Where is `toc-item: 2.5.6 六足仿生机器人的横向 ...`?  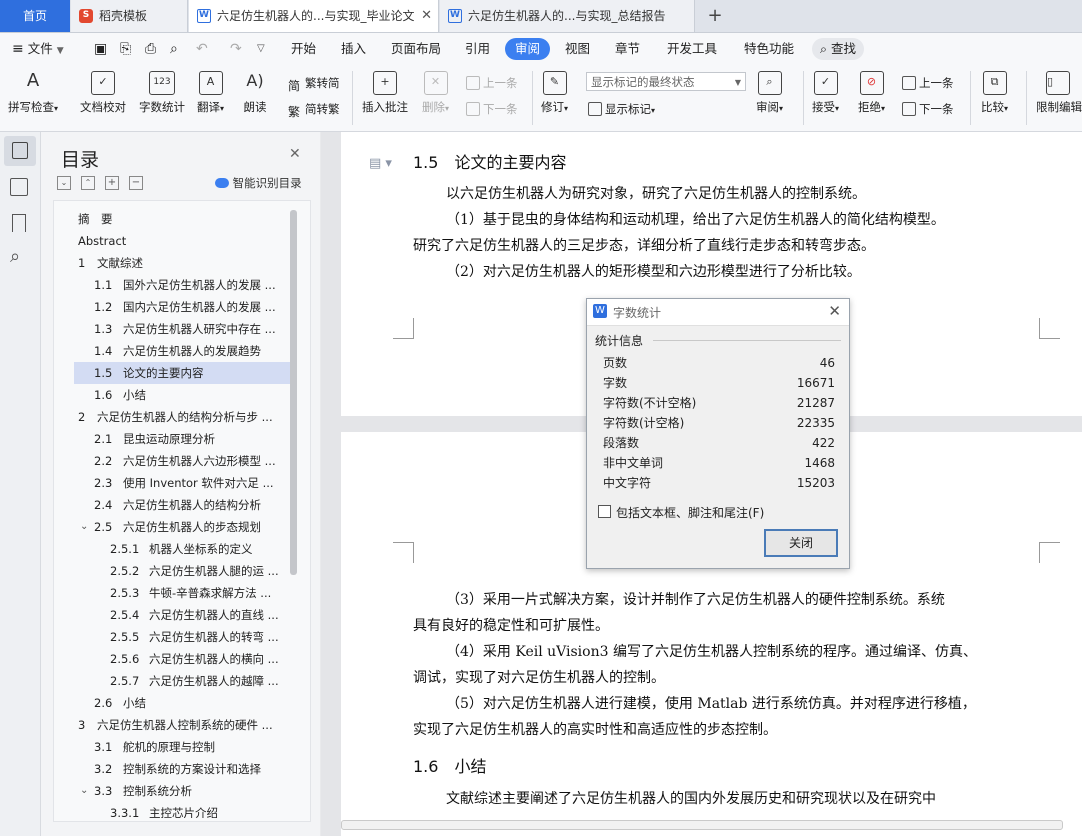 toc-item: 2.5.6 六足仿生机器人的横向 ... is located at coordinates (182, 659).